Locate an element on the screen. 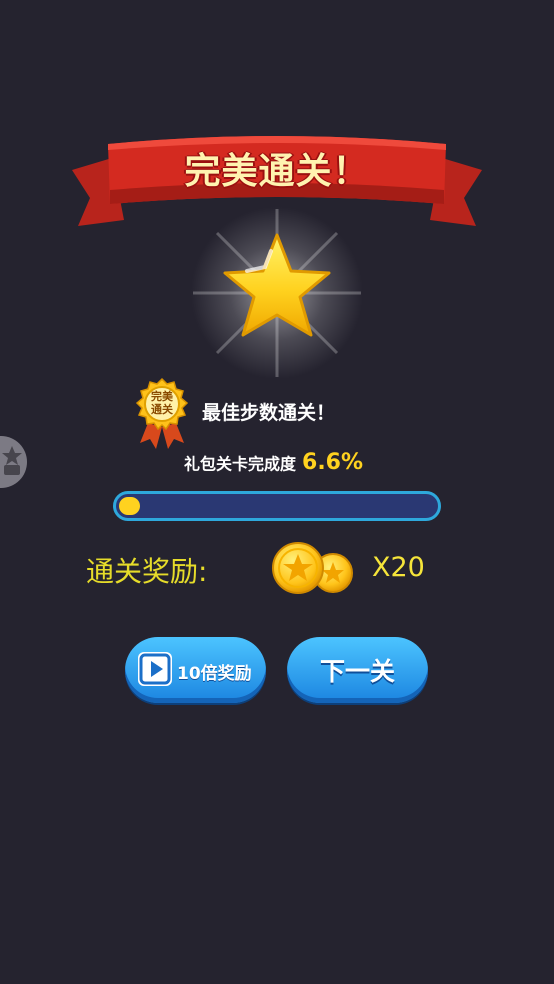  gift-progress-row: 礼包关卡完成度 6.6% is located at coordinates (273, 462).